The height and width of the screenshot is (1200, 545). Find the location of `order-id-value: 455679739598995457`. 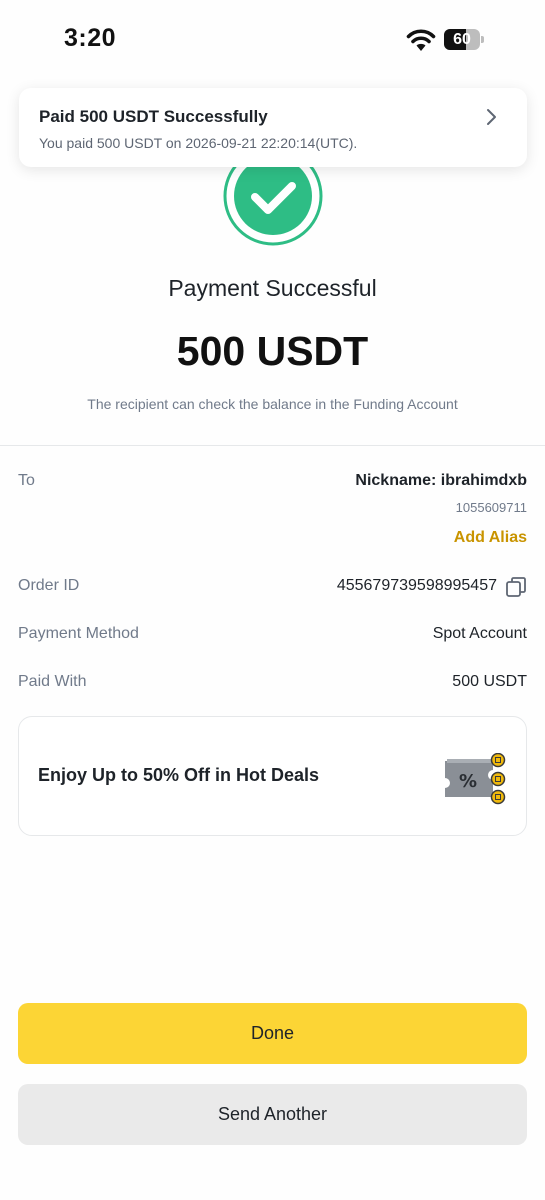

order-id-value: 455679739598995457 is located at coordinates (416, 585).